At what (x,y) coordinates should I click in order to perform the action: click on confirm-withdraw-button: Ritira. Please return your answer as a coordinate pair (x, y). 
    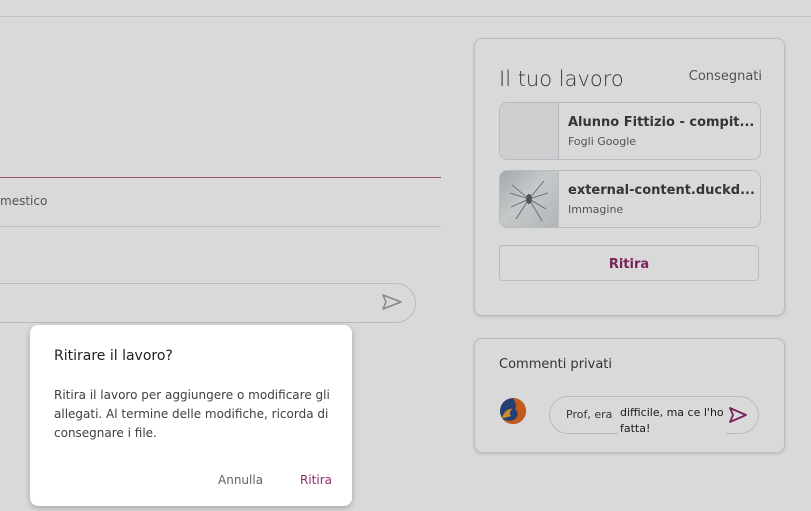
    Looking at the image, I should click on (316, 480).